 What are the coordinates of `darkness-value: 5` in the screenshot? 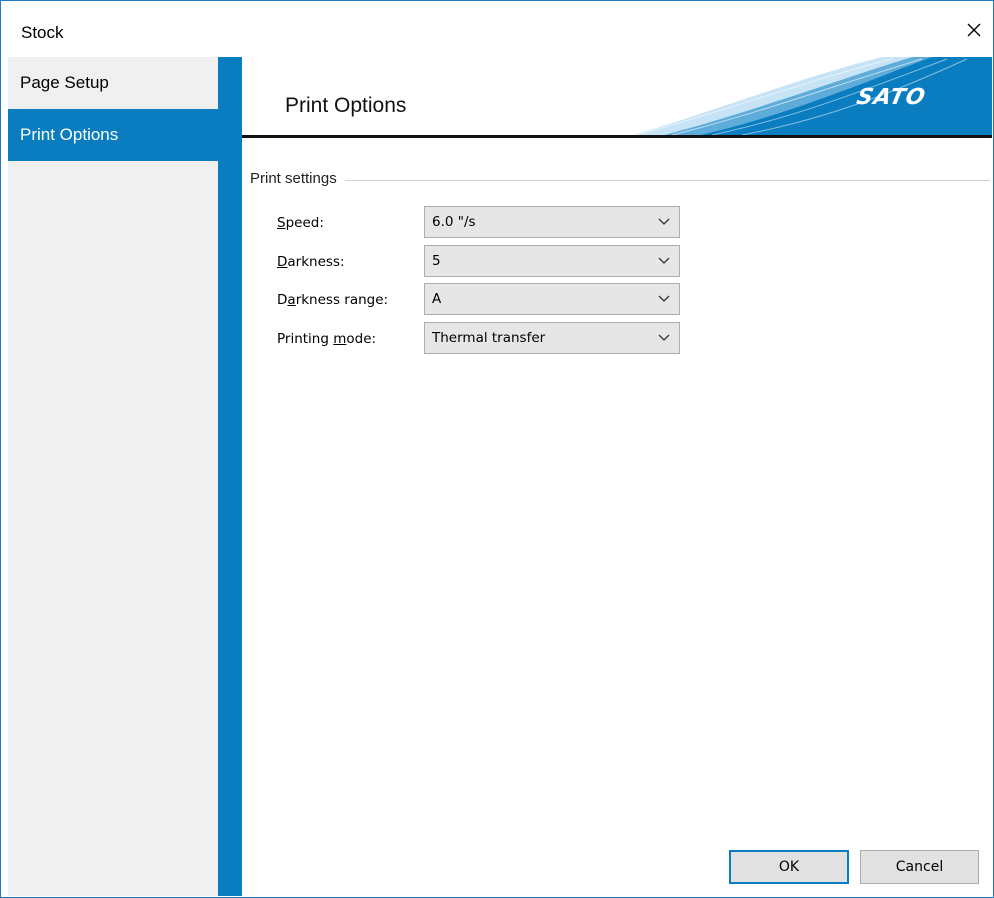 It's located at (436, 261).